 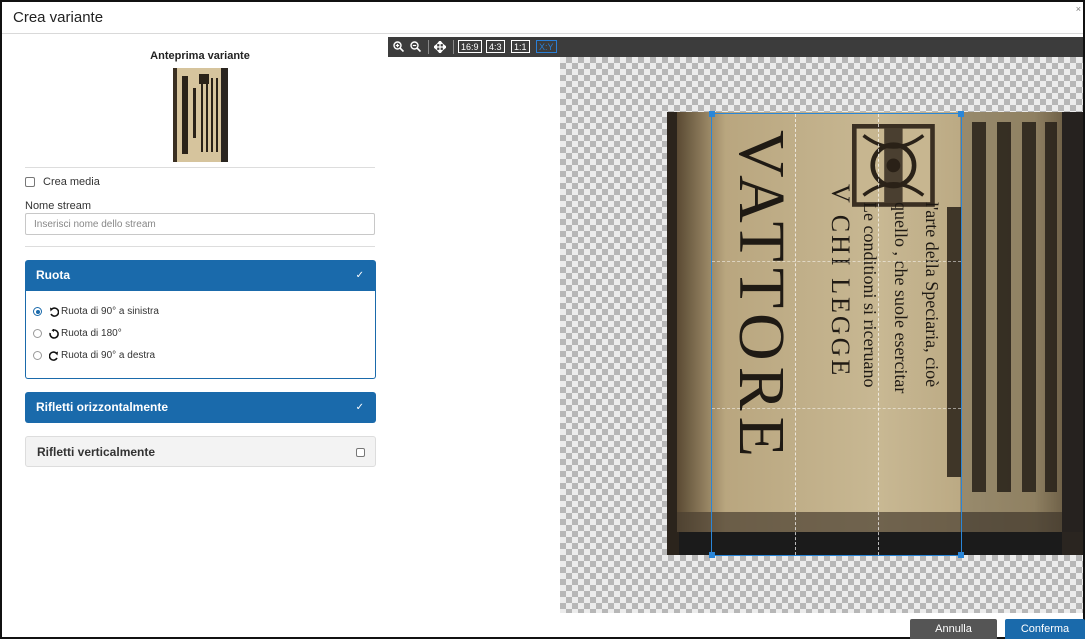 I want to click on rotate-right-icon, so click(x=53, y=355).